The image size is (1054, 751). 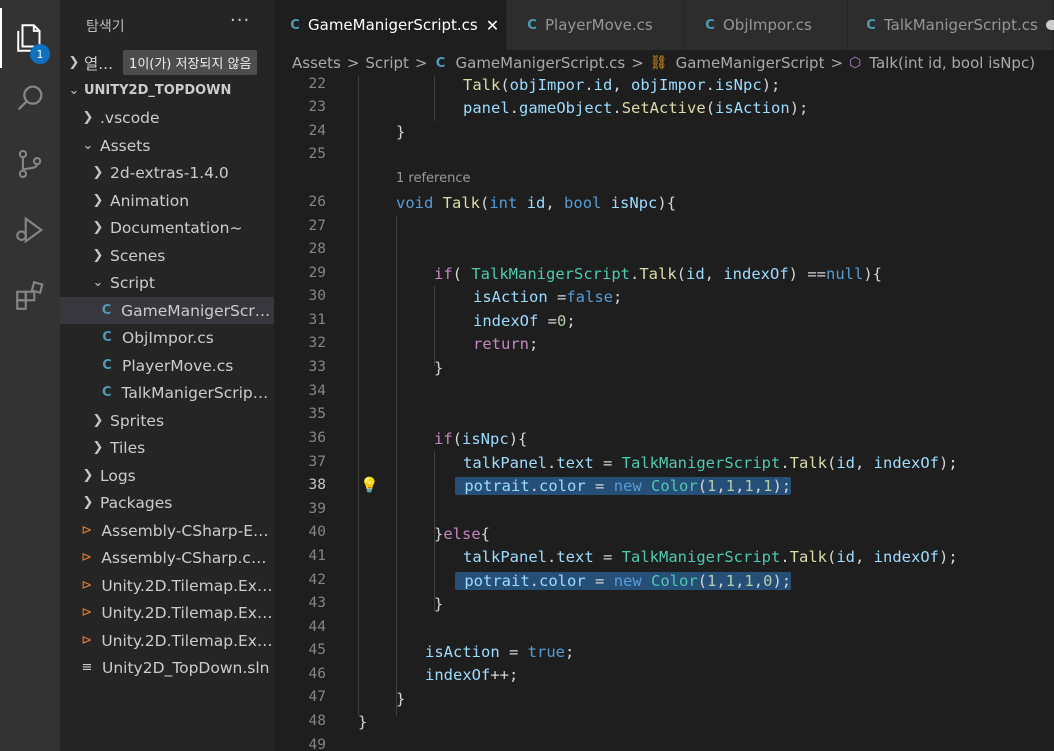 I want to click on tab-gamemanigerscript: C GameManigerScript.cs ✕, so click(x=390, y=25).